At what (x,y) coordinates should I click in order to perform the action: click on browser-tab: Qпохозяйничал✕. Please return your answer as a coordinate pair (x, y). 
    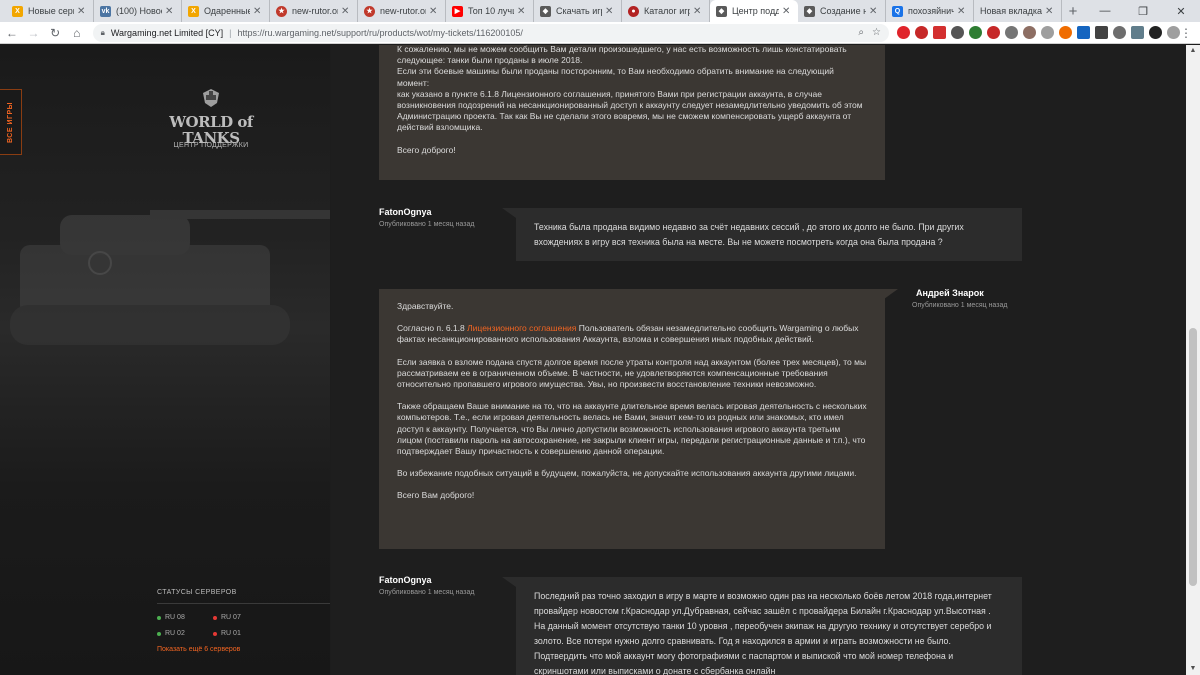
    Looking at the image, I should click on (930, 11).